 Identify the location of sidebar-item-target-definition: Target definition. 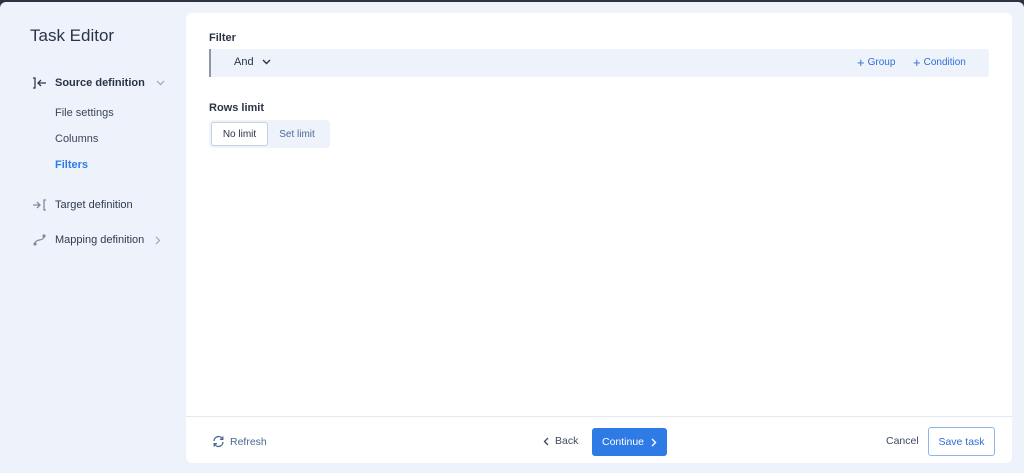
(82, 205).